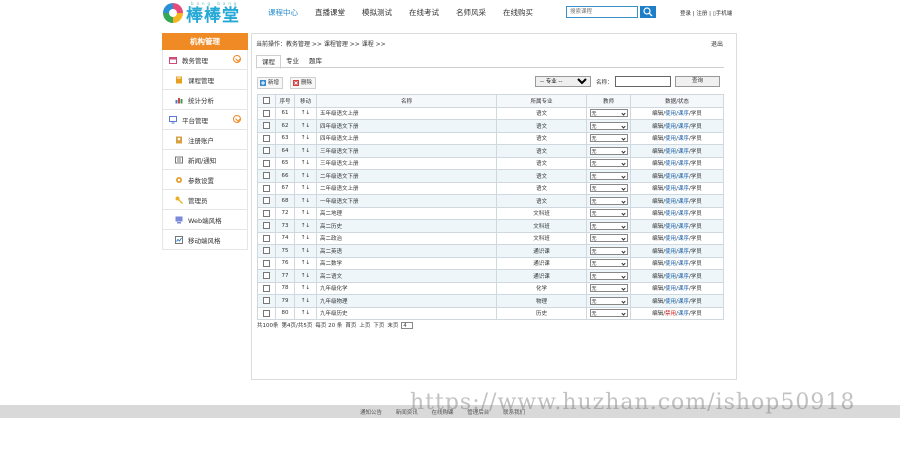 Image resolution: width=900 pixels, height=456 pixels. I want to click on major-select: -- 专业 --, so click(563, 81).